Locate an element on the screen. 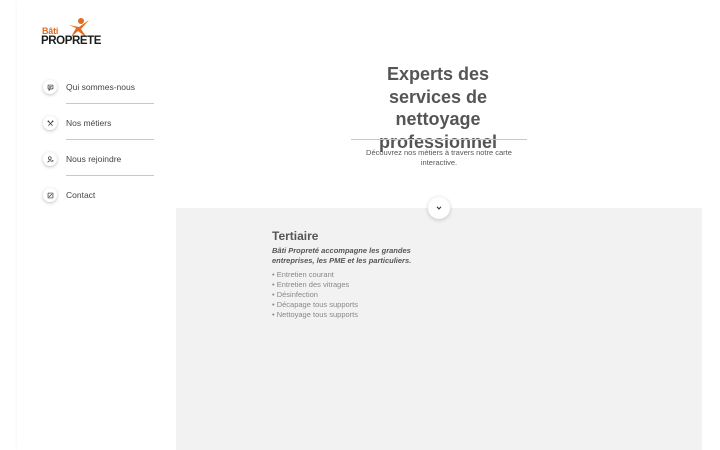 The height and width of the screenshot is (450, 720). bati-proprete-logo: Bâti PROPRETE is located at coordinates (71, 34).